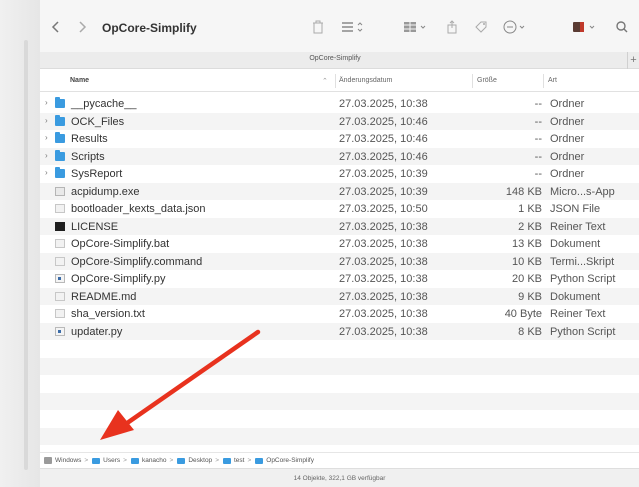  Describe the element at coordinates (233, 460) in the screenshot. I see `path-crumb-test: test` at that location.